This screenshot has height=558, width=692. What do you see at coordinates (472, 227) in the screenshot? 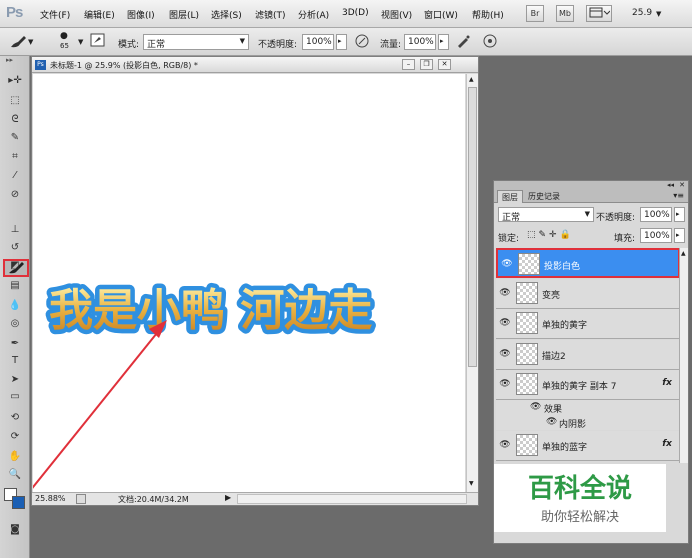
I see `scroll-thumb` at bounding box center [472, 227].